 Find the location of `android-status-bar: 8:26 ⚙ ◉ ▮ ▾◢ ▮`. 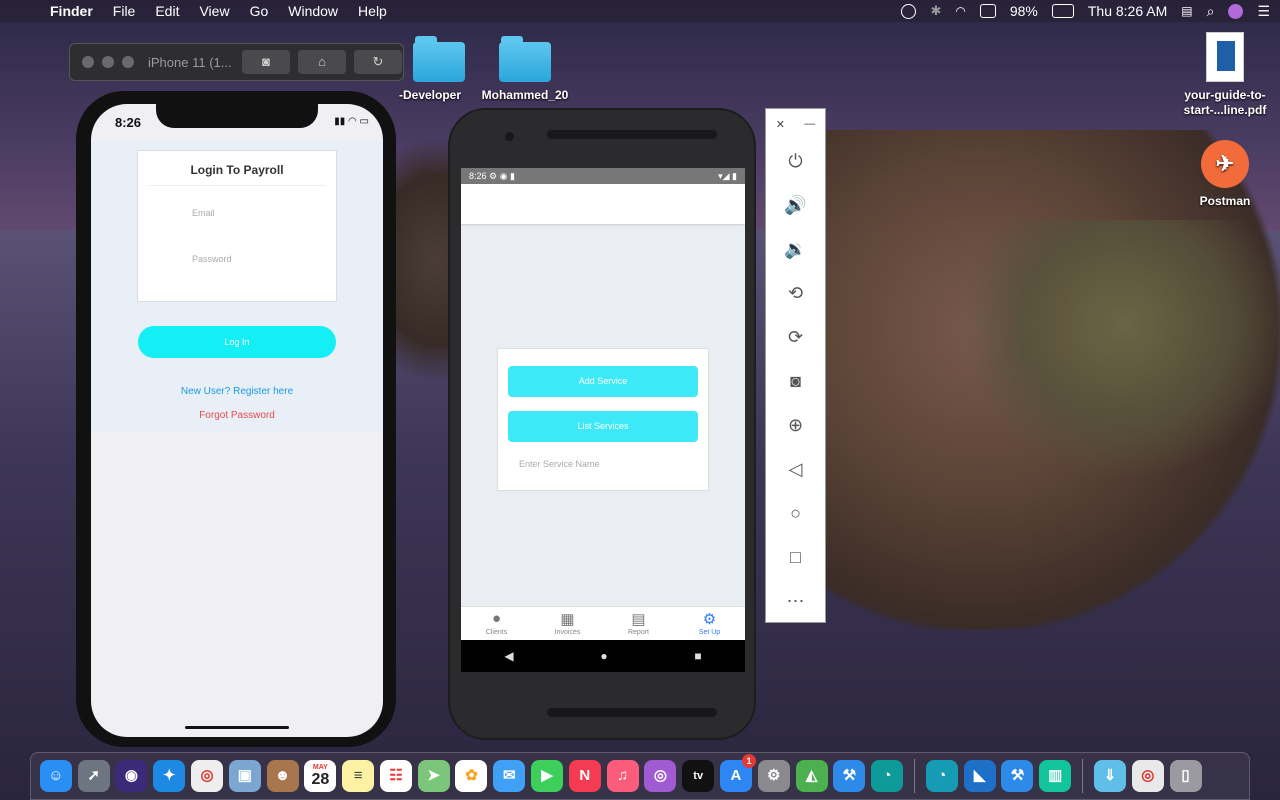

android-status-bar: 8:26 ⚙ ◉ ▮ ▾◢ ▮ is located at coordinates (603, 176).